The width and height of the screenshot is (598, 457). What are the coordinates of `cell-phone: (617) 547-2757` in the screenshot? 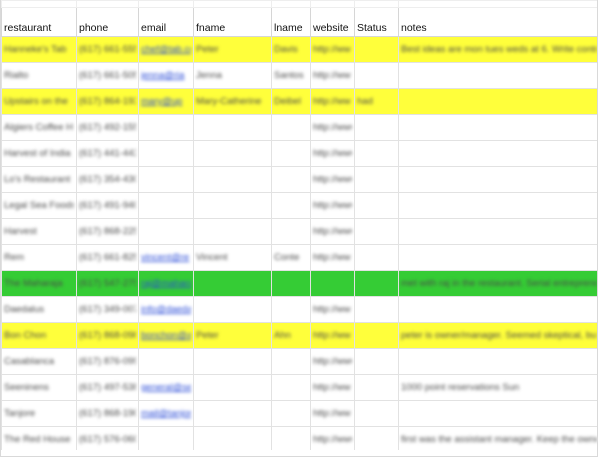 It's located at (107, 283).